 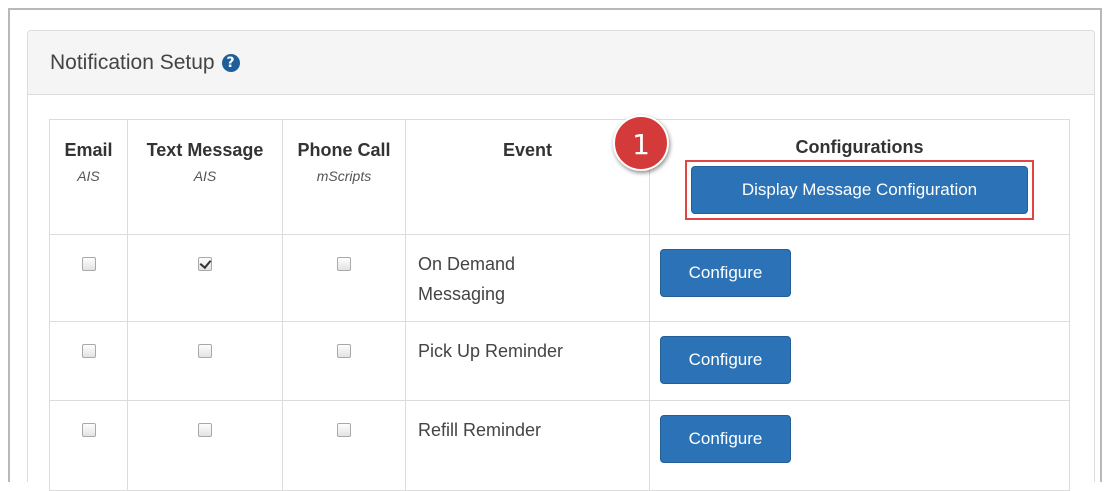 I want to click on column-header-email: Email AIS, so click(x=88, y=177).